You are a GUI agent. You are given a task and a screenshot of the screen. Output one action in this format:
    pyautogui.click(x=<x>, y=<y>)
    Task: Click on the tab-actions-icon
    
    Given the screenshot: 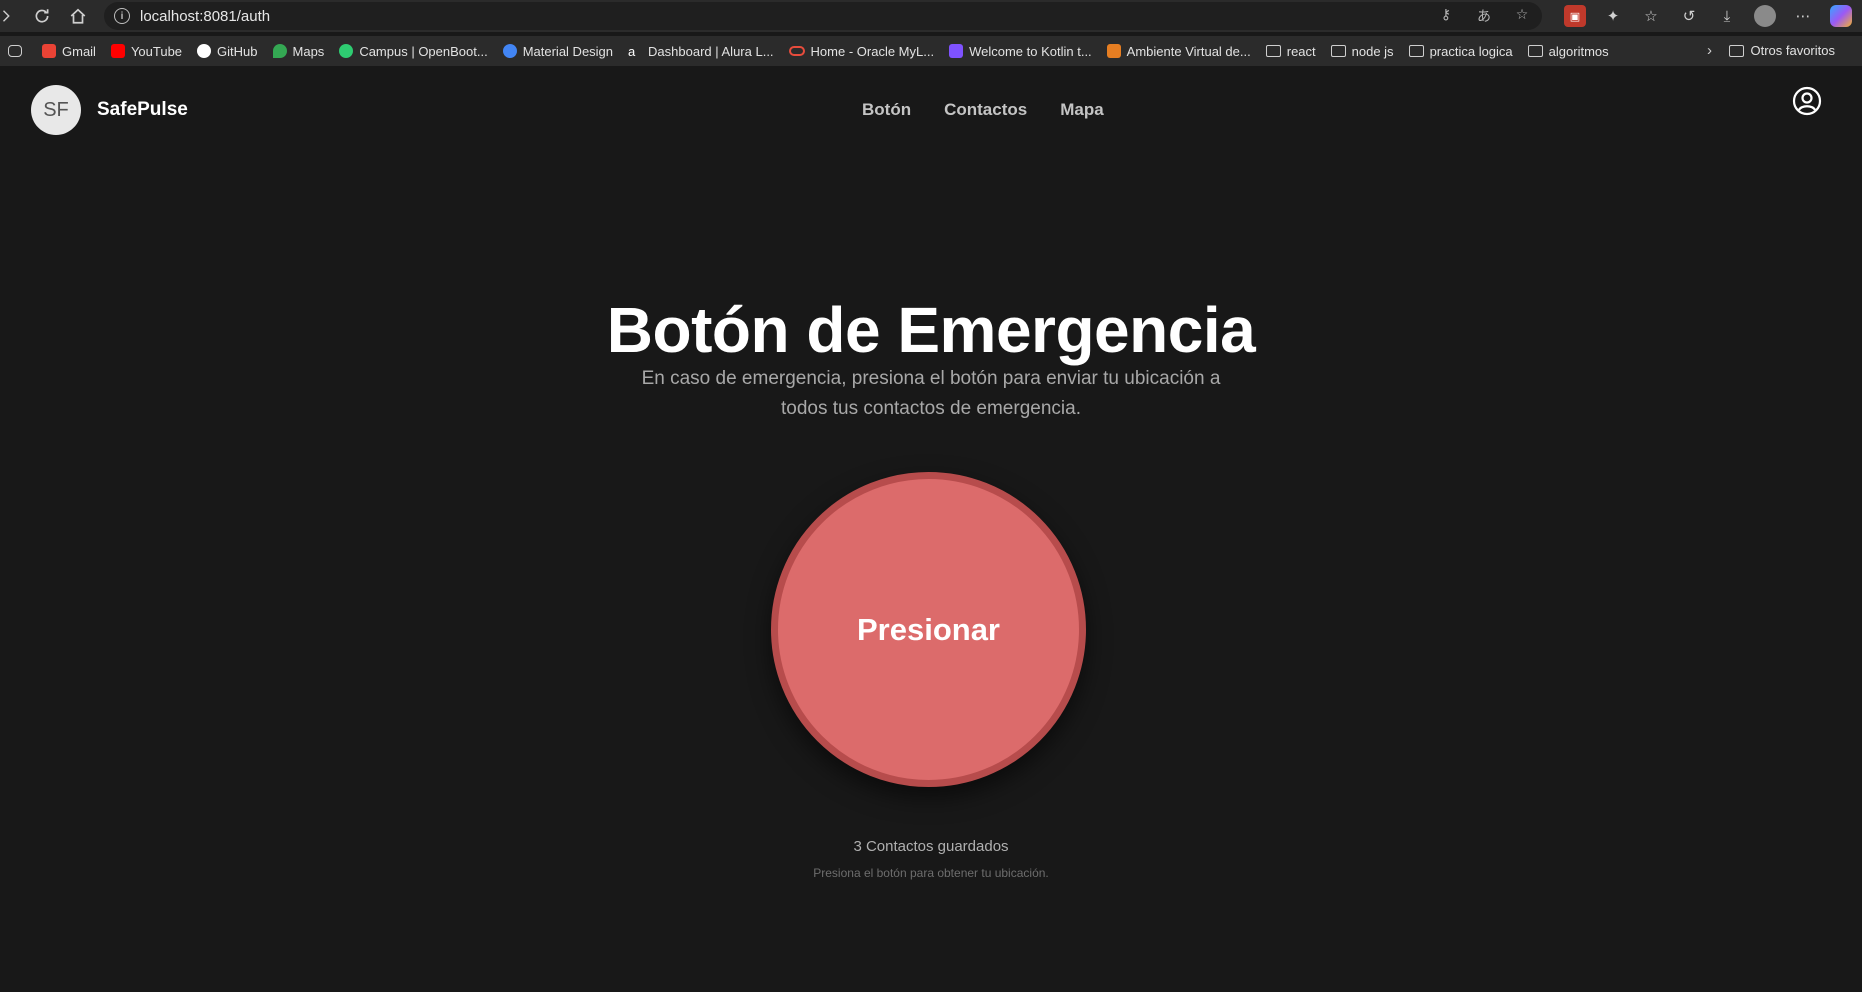 What is the action you would take?
    pyautogui.click(x=15, y=51)
    